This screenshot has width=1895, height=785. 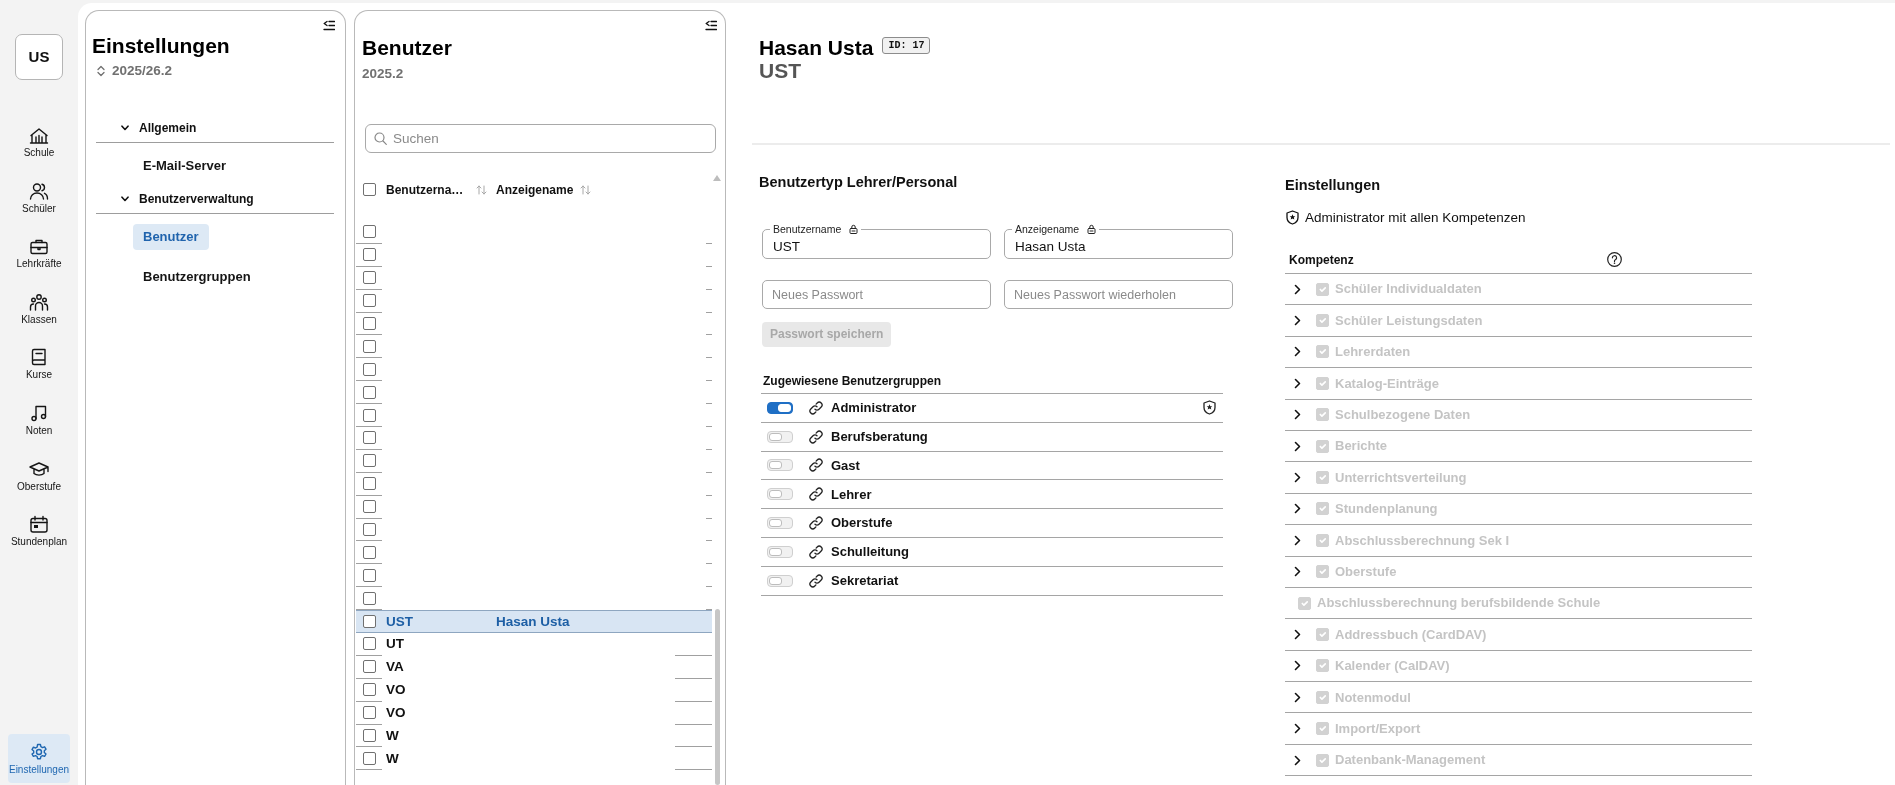 What do you see at coordinates (1118, 294) in the screenshot?
I see `password-field: Neues Passwort wiederholen` at bounding box center [1118, 294].